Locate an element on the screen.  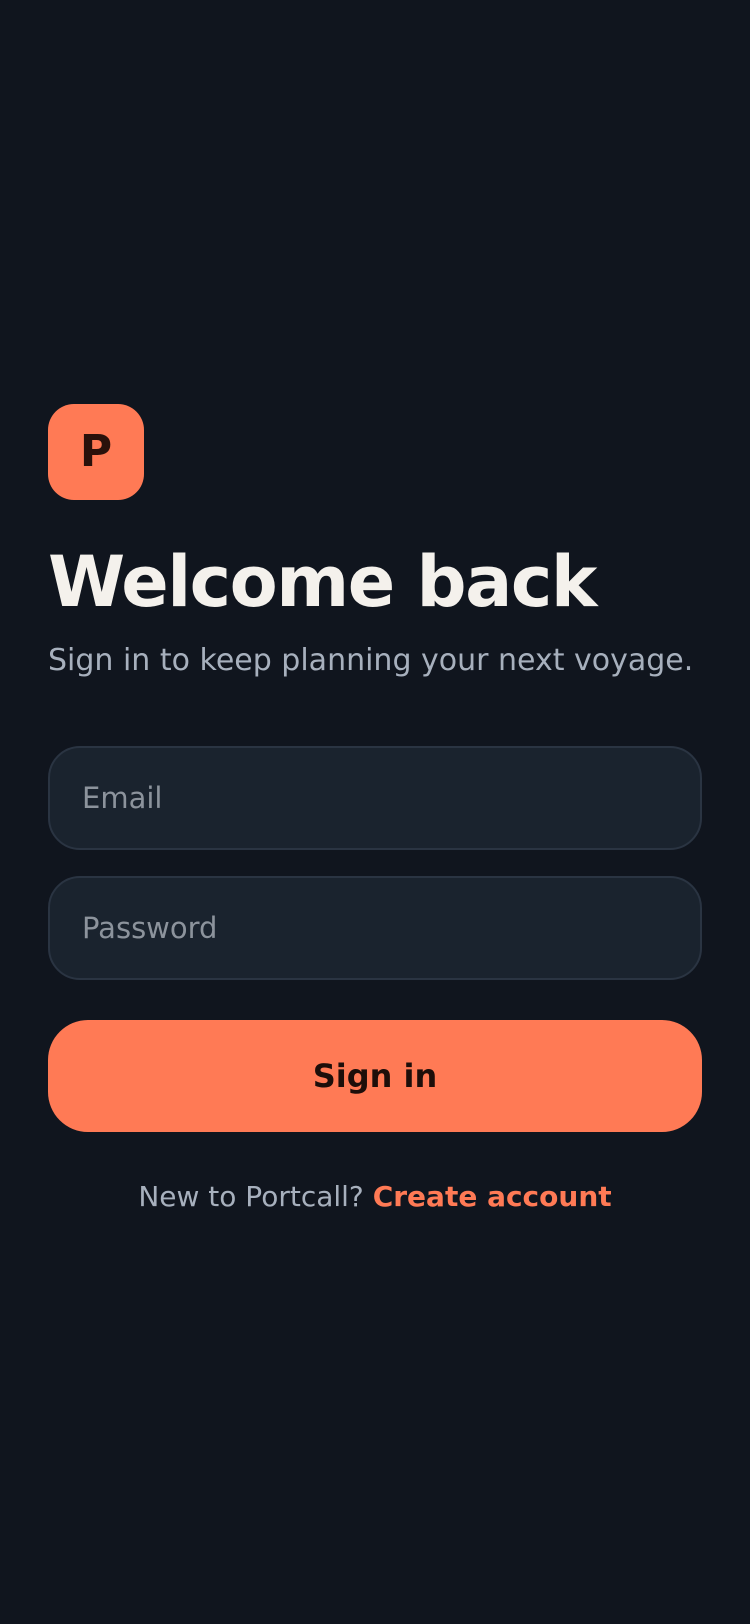
signup-prompt: New to Portcall? Create account is located at coordinates (375, 1196).